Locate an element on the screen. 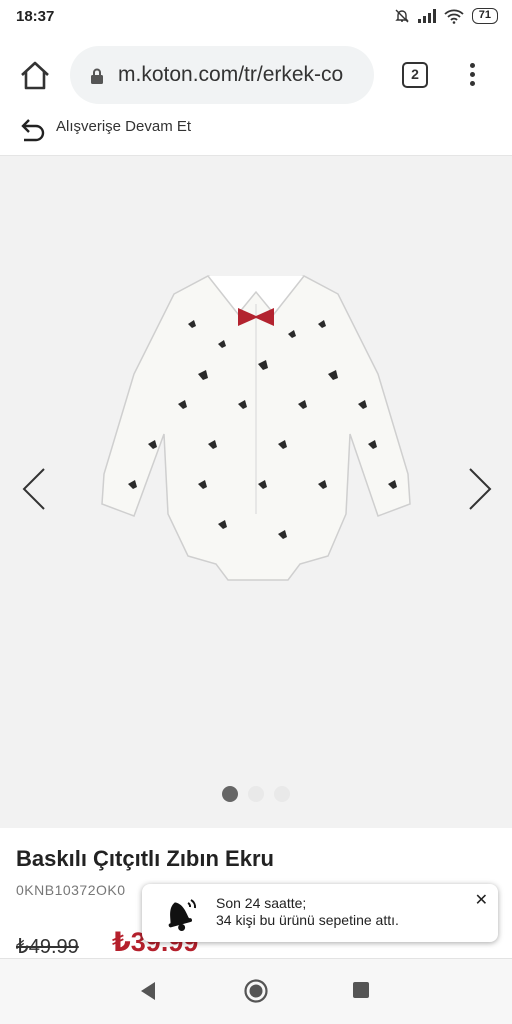 The width and height of the screenshot is (512, 1024). signal-icon is located at coordinates (426, 16).